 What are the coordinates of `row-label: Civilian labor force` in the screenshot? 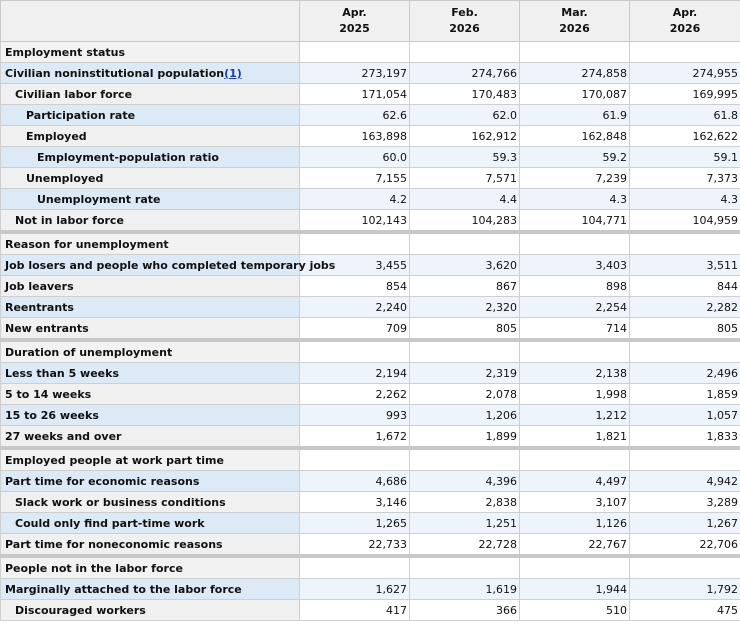 It's located at (150, 94).